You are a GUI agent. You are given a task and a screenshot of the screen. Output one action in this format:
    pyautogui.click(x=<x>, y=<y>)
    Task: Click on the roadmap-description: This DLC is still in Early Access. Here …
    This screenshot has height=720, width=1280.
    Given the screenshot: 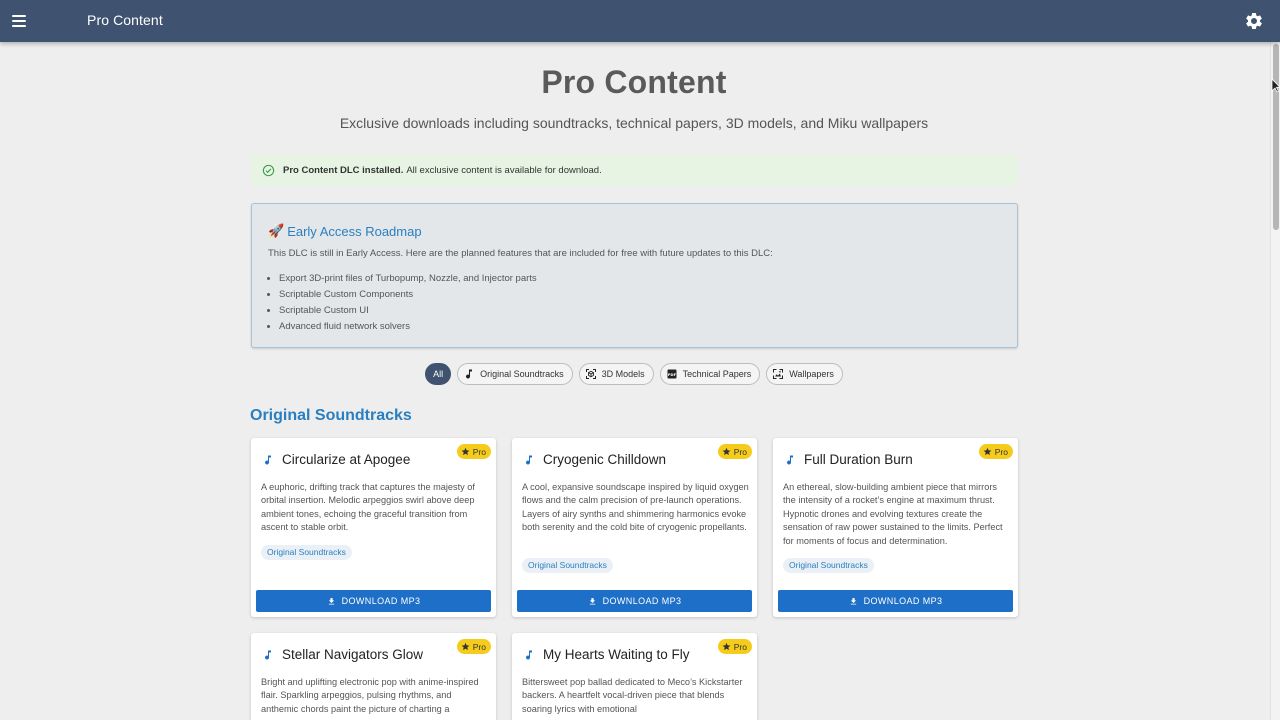 What is the action you would take?
    pyautogui.click(x=520, y=253)
    